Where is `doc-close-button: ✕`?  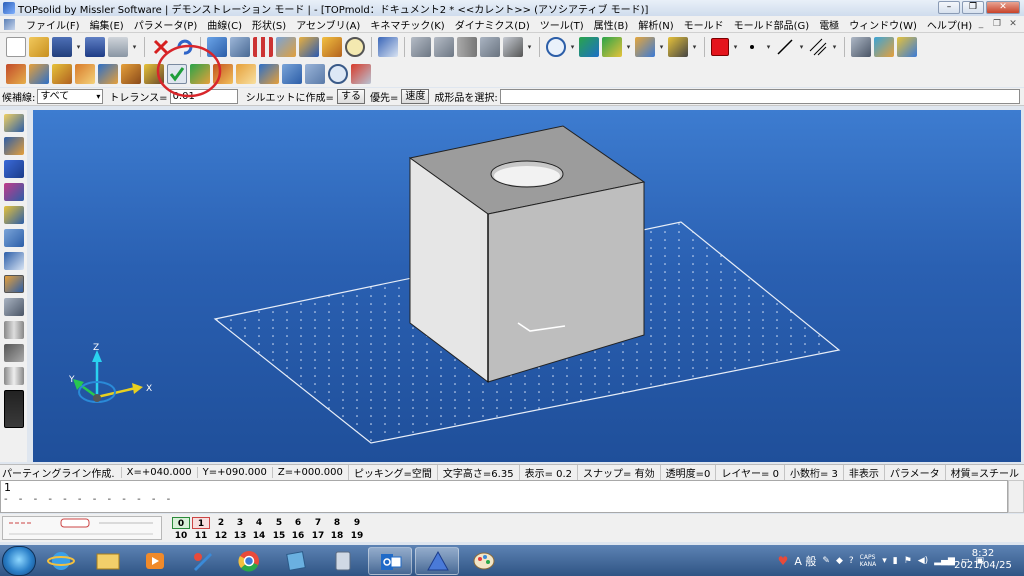 doc-close-button: ✕ is located at coordinates (1013, 24).